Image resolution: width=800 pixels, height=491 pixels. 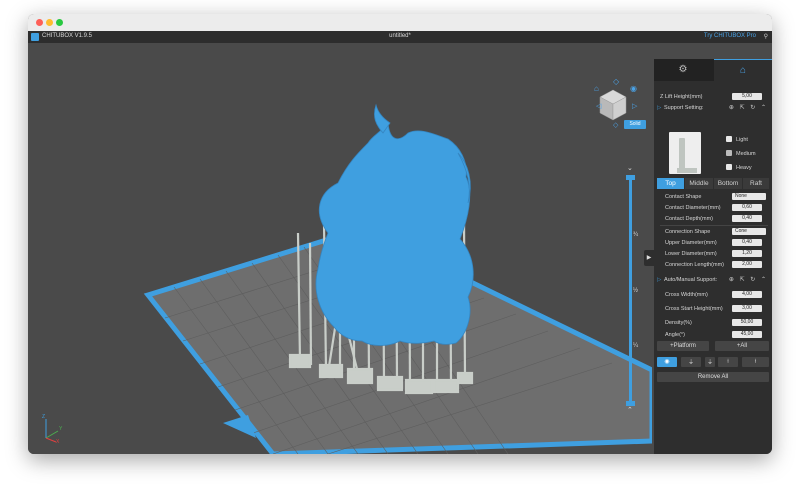 I want to click on tab-settings: ⚙, so click(x=683, y=70).